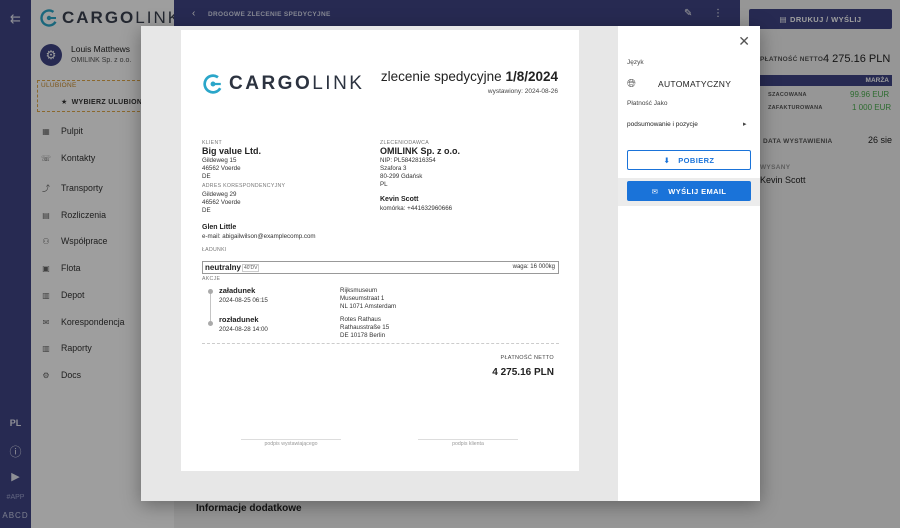 This screenshot has height=528, width=900. I want to click on load-city: NL 1071 Amsterdam, so click(368, 306).